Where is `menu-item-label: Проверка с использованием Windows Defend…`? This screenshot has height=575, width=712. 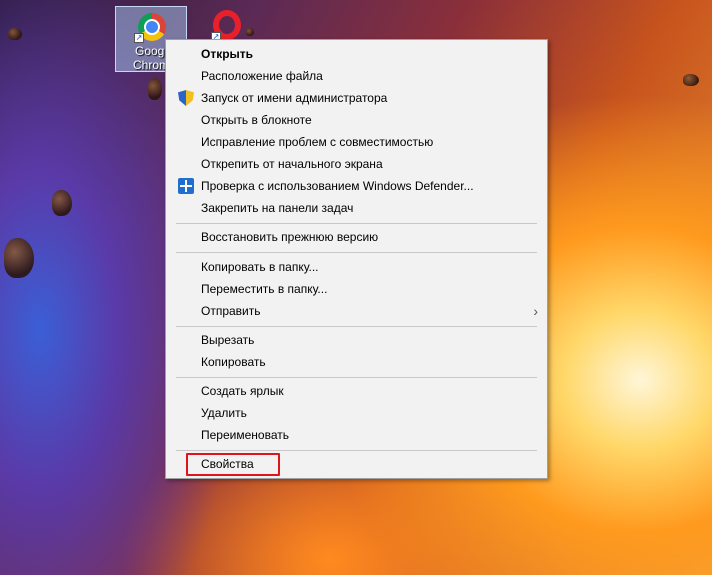
menu-item-label: Проверка с использованием Windows Defend… is located at coordinates (337, 186).